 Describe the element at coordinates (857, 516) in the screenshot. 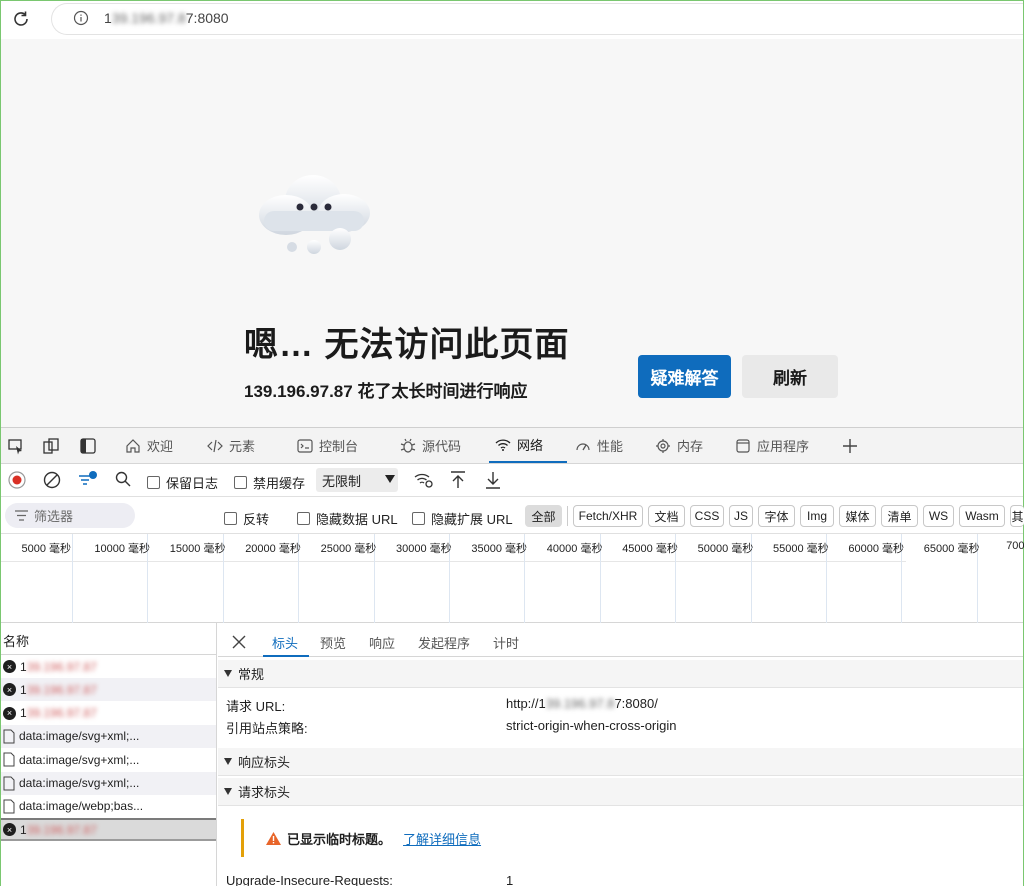

I see `type-filter-media: 媒体` at that location.